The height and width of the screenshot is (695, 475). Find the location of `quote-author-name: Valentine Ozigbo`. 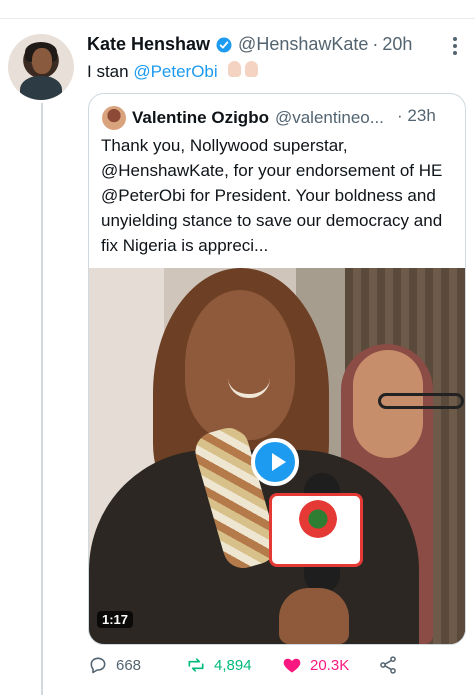

quote-author-name: Valentine Ozigbo is located at coordinates (200, 118).